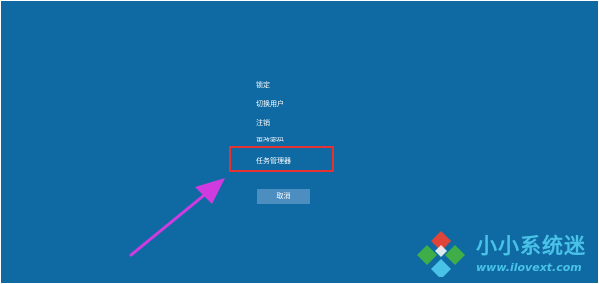  What do you see at coordinates (441, 254) in the screenshot?
I see `watermark-logo-icon` at bounding box center [441, 254].